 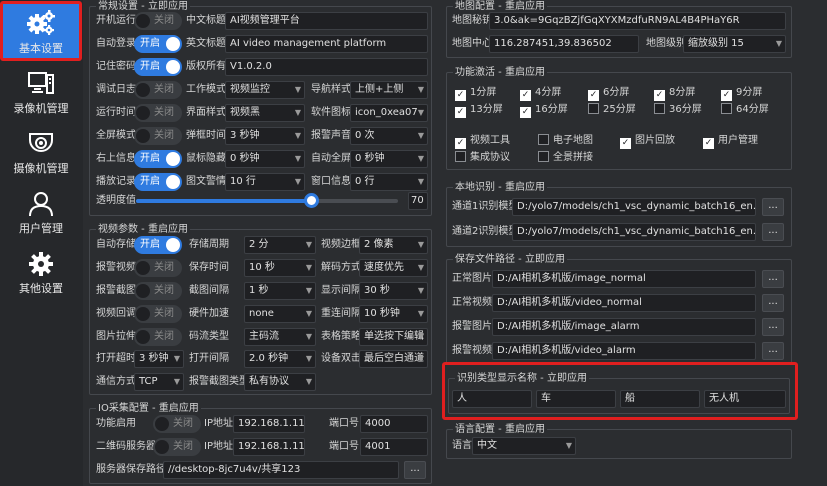 What do you see at coordinates (389, 113) in the screenshot?
I see `general-select: icon_0xea07 ▼` at bounding box center [389, 113].